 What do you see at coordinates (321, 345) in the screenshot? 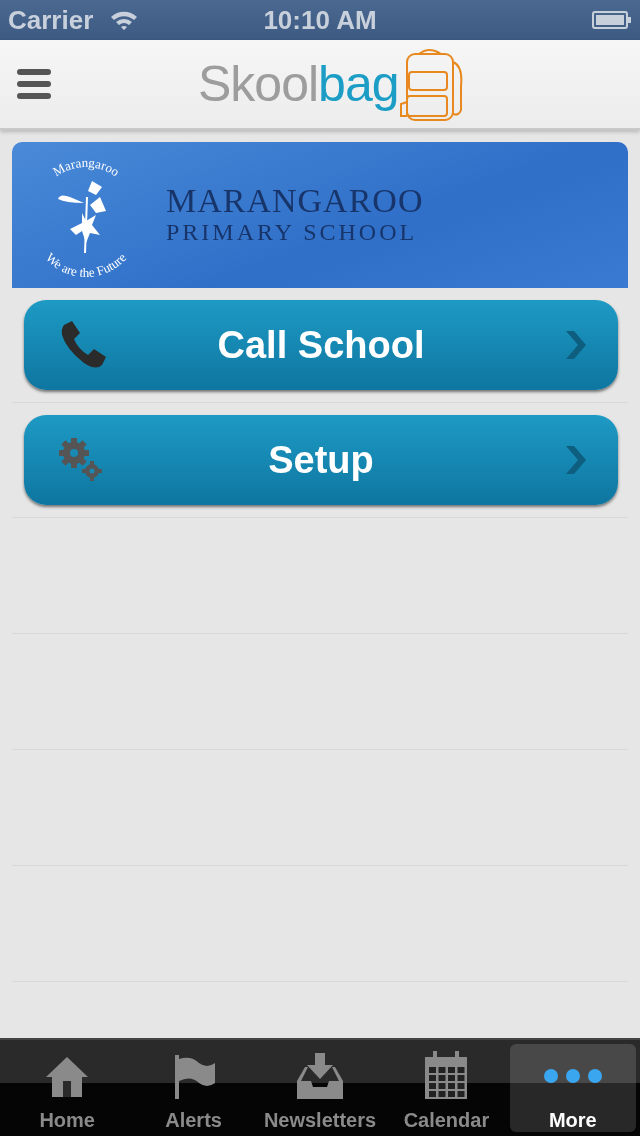
I see `menu-item-button: Call School` at bounding box center [321, 345].